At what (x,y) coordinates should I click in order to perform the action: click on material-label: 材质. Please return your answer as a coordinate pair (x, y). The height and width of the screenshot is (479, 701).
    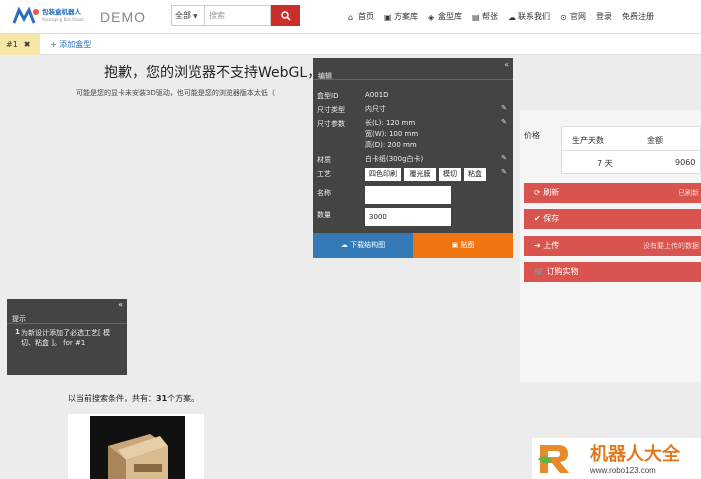
    Looking at the image, I should click on (324, 160).